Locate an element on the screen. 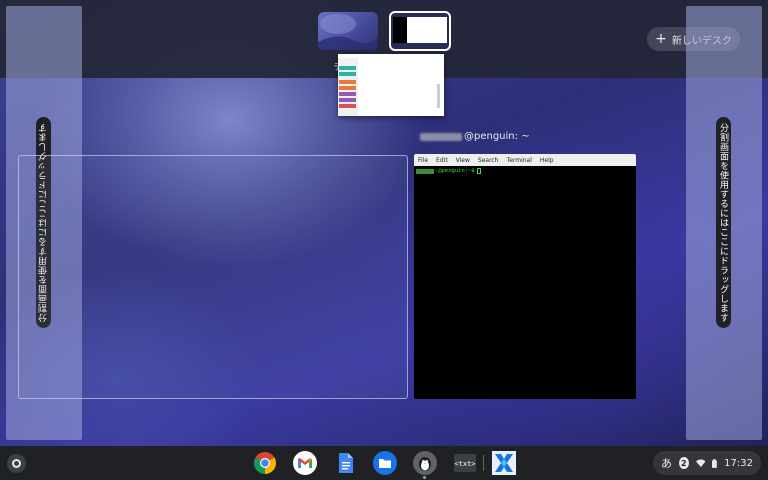  terminal-cursor is located at coordinates (478, 171).